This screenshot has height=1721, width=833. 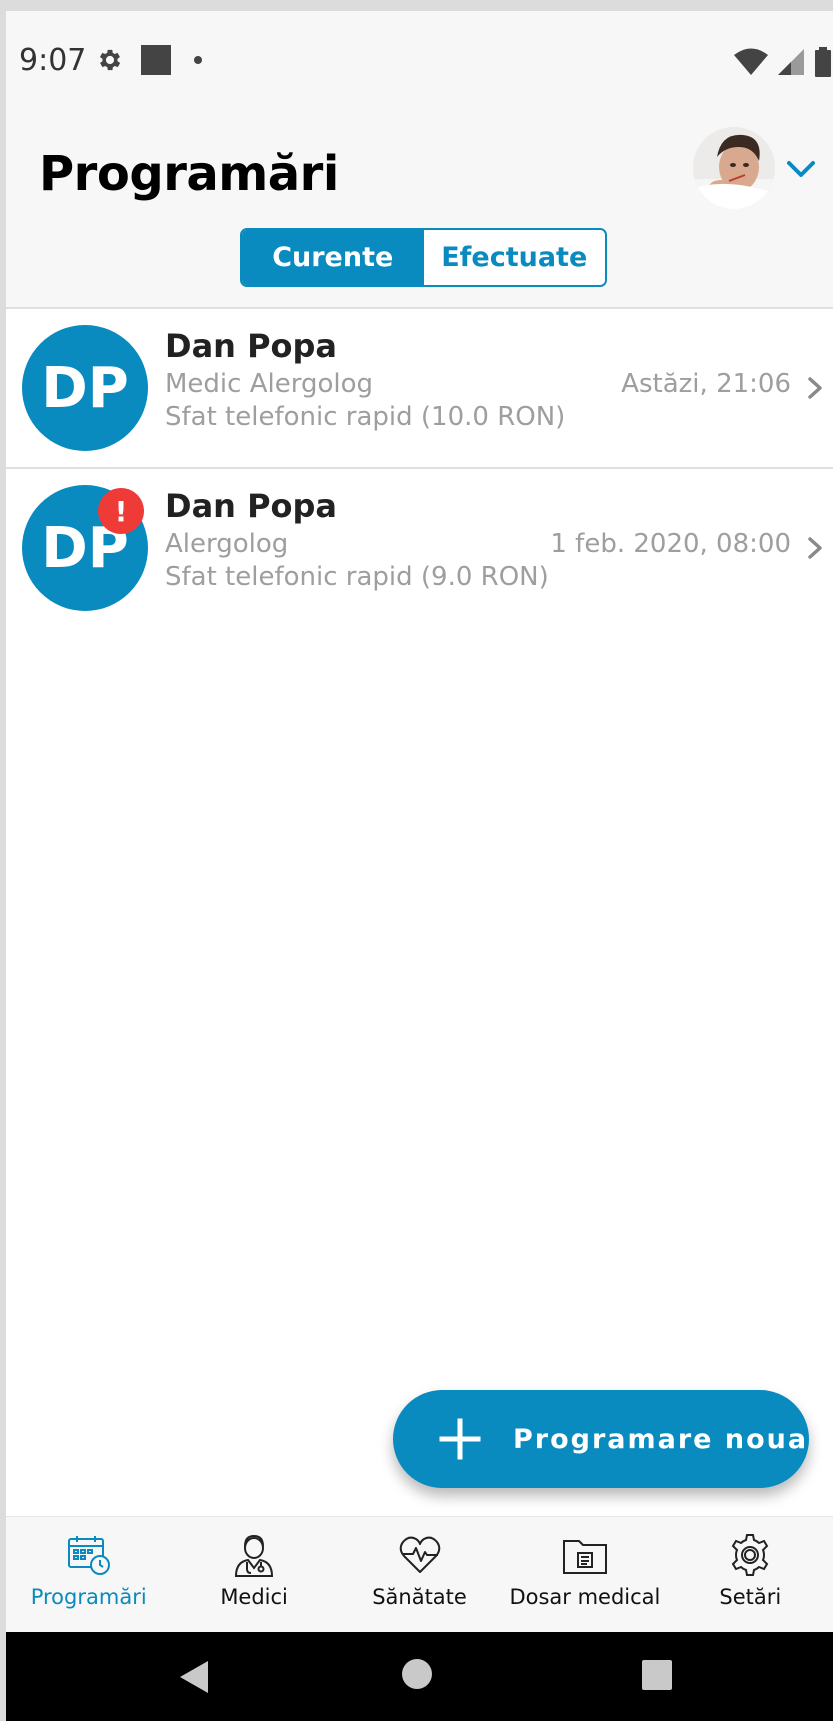 I want to click on doctor-specialty: Alergolog, so click(x=227, y=544).